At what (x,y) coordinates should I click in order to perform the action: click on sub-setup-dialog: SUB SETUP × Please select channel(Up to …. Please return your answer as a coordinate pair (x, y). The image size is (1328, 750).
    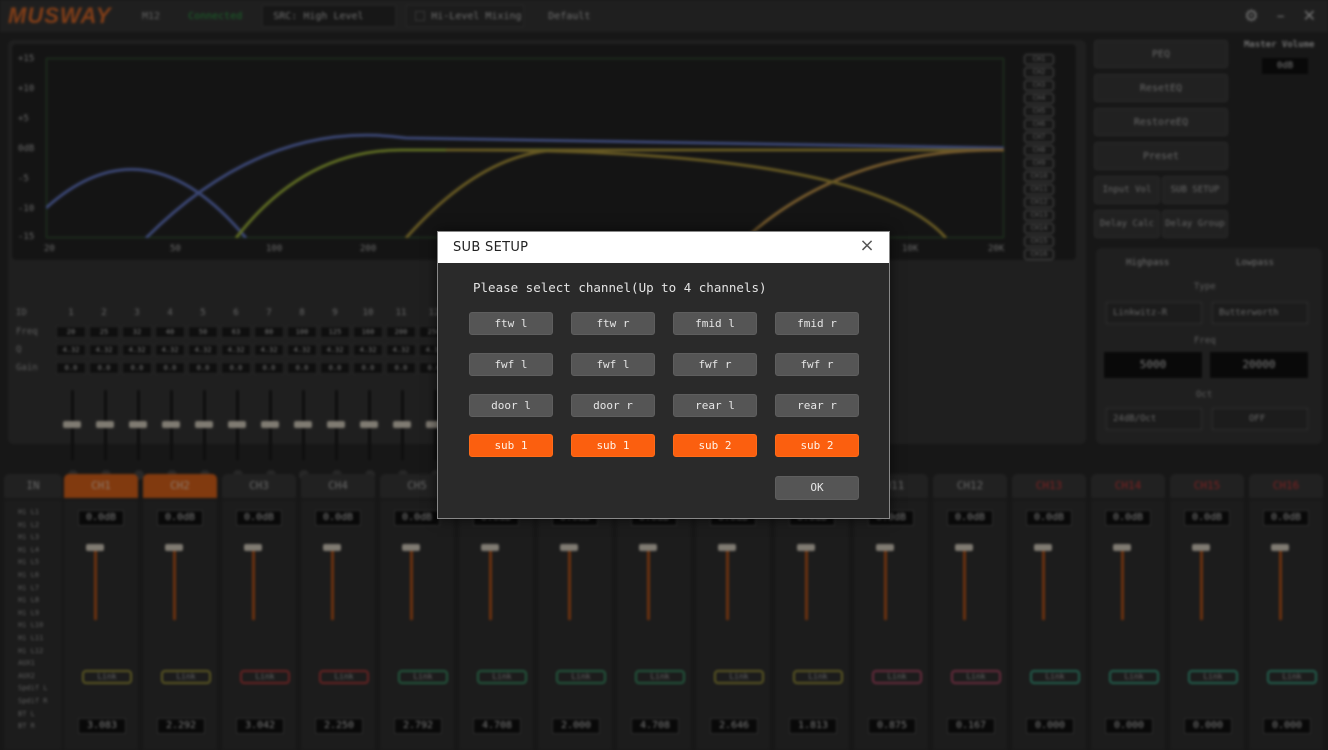
    Looking at the image, I should click on (663, 375).